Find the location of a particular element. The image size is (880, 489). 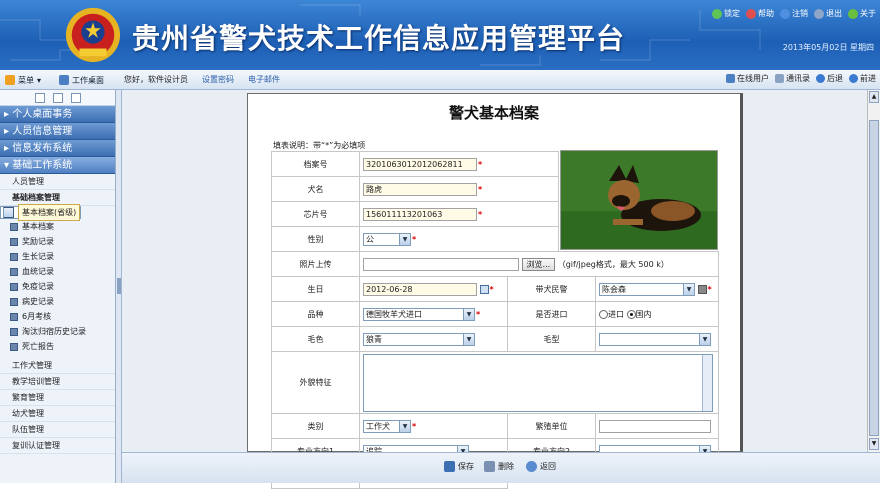

sidebar-item-personnel-mgmt: 人员管理 is located at coordinates (57, 182).